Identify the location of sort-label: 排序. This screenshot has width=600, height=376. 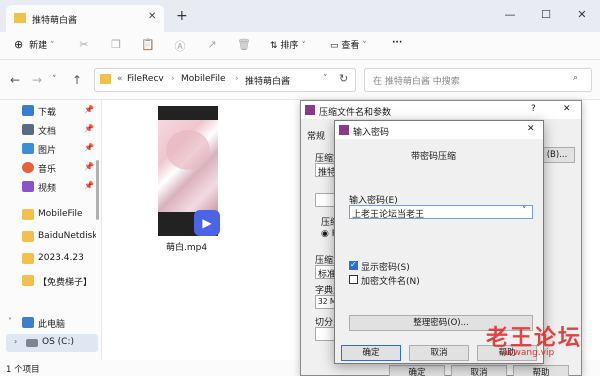
(289, 46).